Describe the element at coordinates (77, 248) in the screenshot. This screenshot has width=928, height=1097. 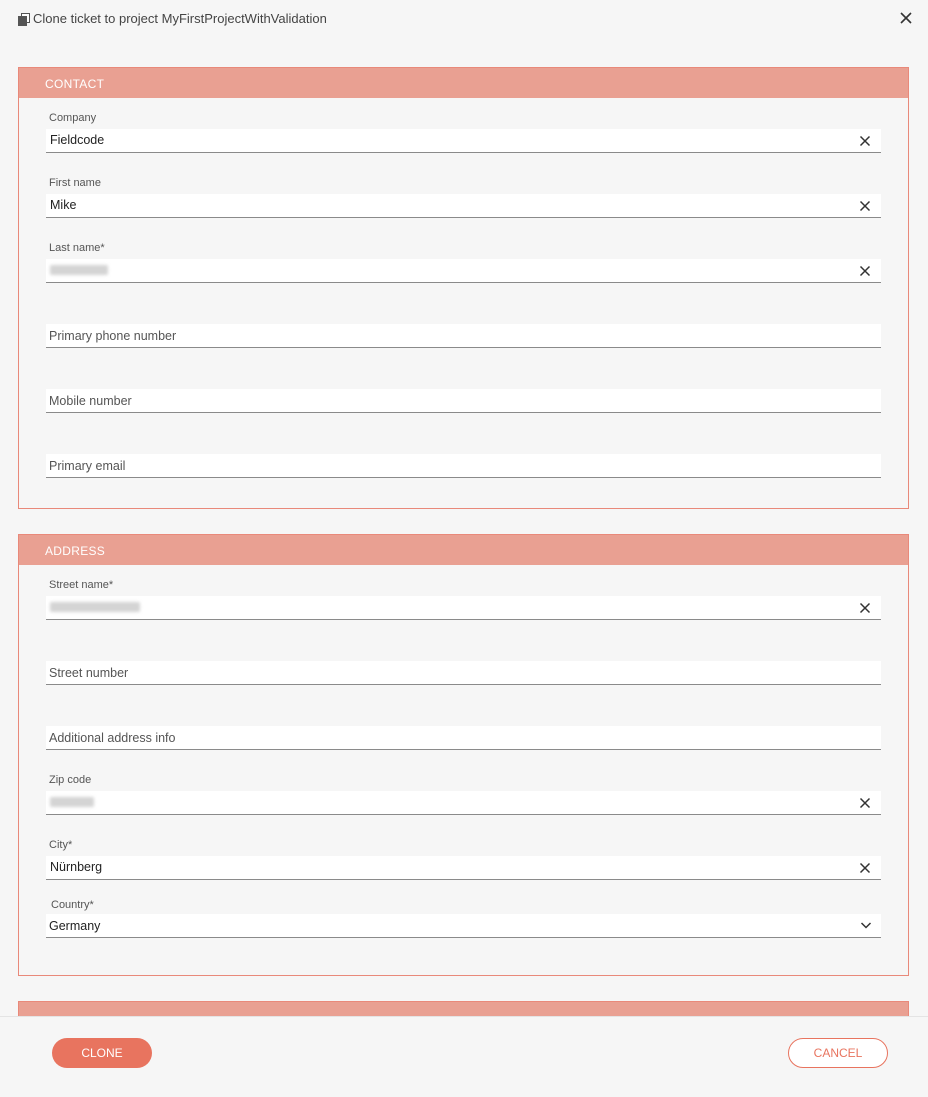
I see `last-name-label: Last name*` at that location.